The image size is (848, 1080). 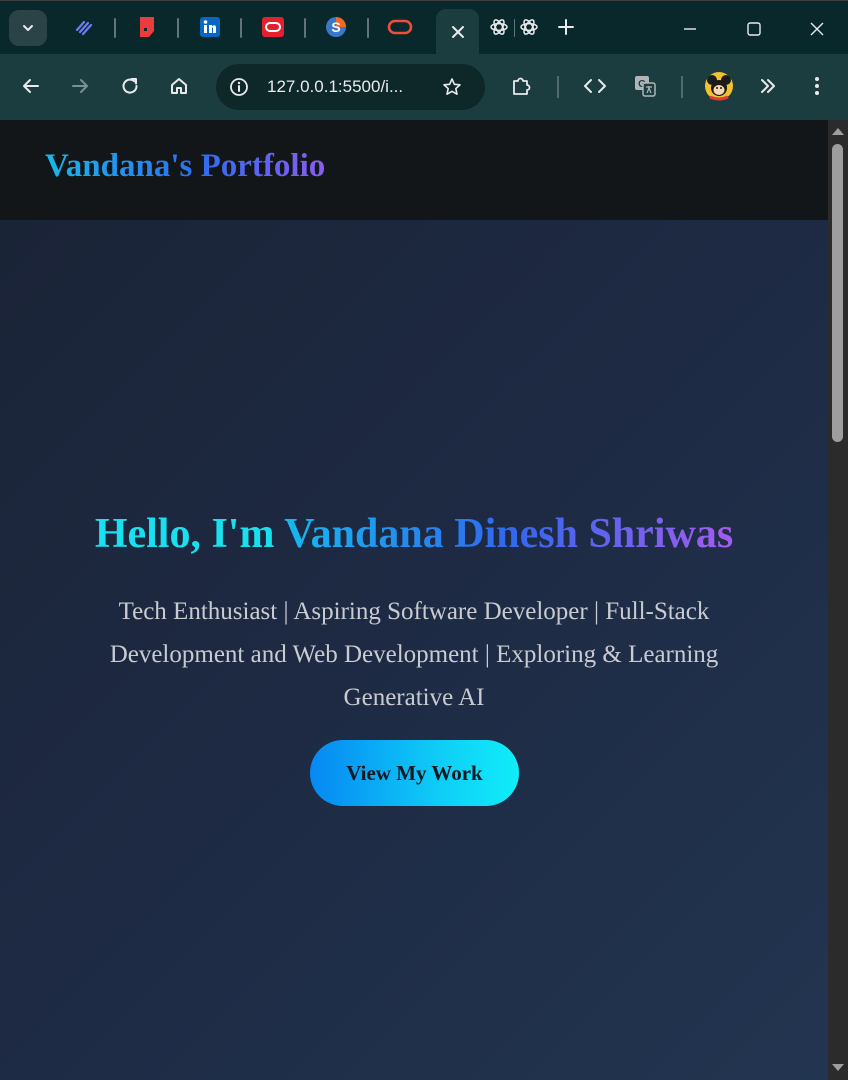 I want to click on oracle-icon, so click(x=273, y=27).